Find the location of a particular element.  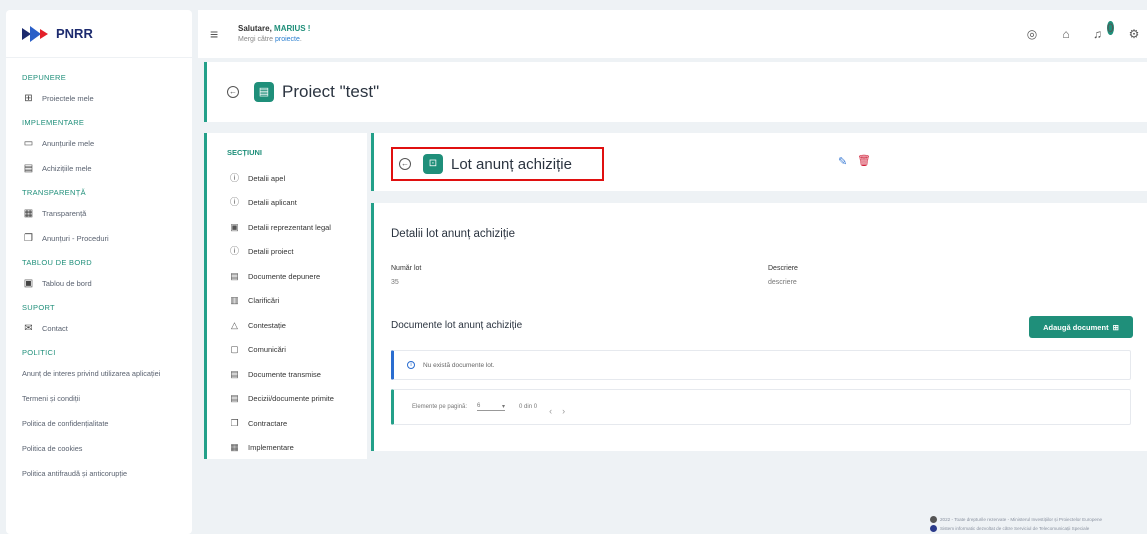

section-item: ▥ Clarificări is located at coordinates (287, 301).